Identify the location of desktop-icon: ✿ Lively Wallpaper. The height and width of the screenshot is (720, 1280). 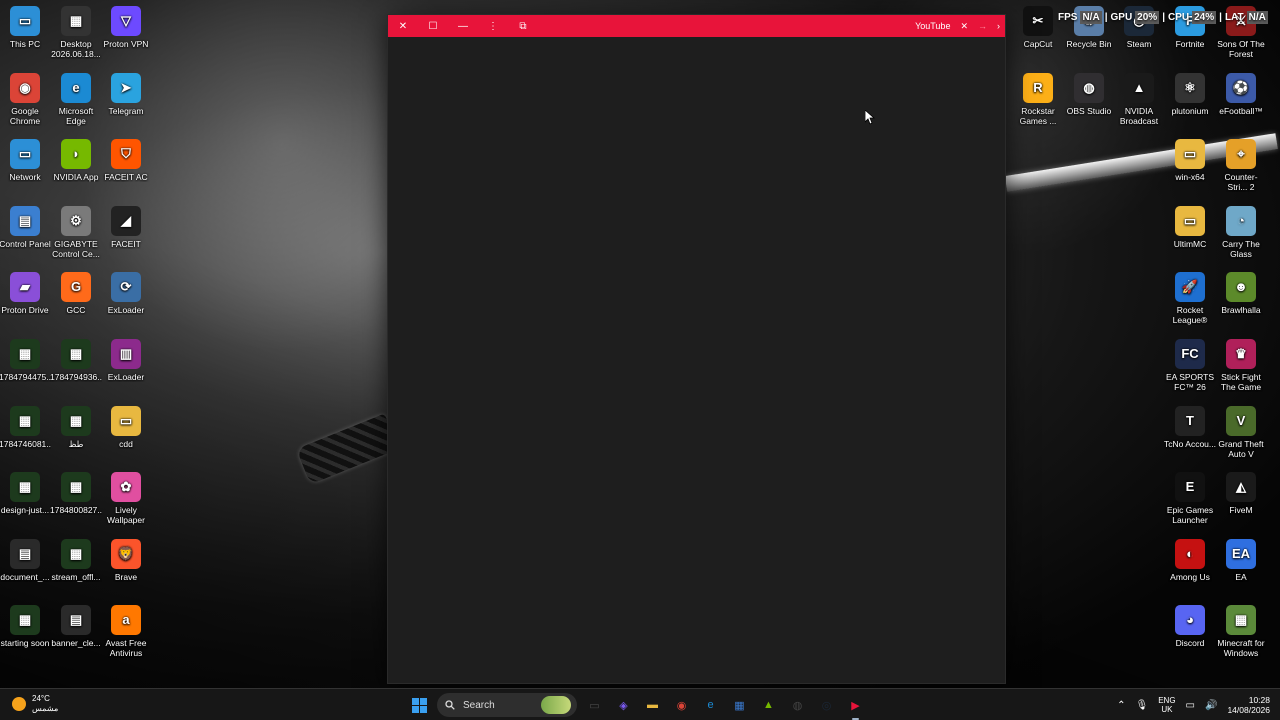
(126, 498).